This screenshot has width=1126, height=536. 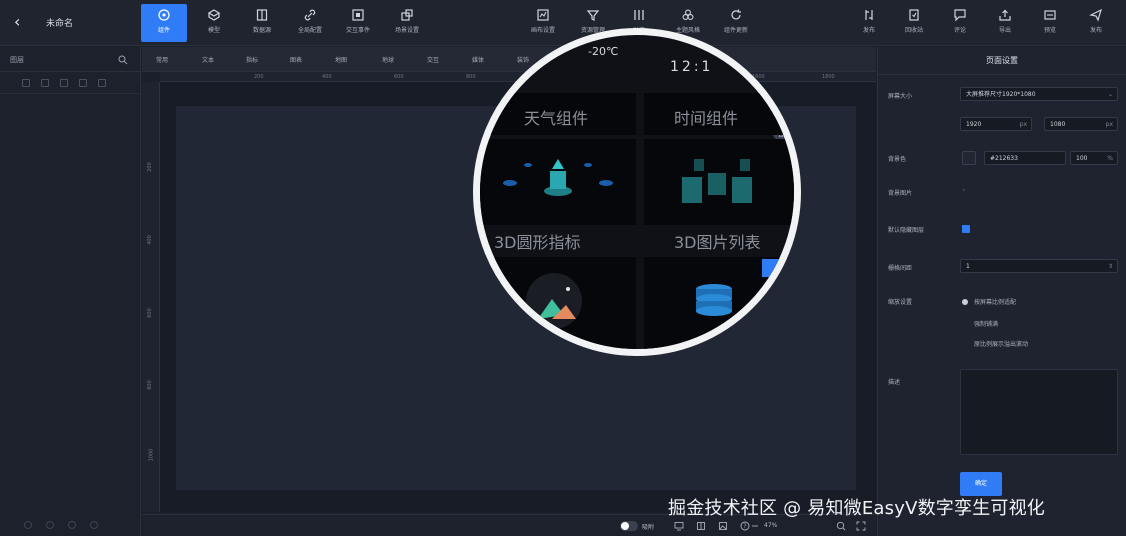 What do you see at coordinates (296, 59) in the screenshot?
I see `tab-chart: 图表` at bounding box center [296, 59].